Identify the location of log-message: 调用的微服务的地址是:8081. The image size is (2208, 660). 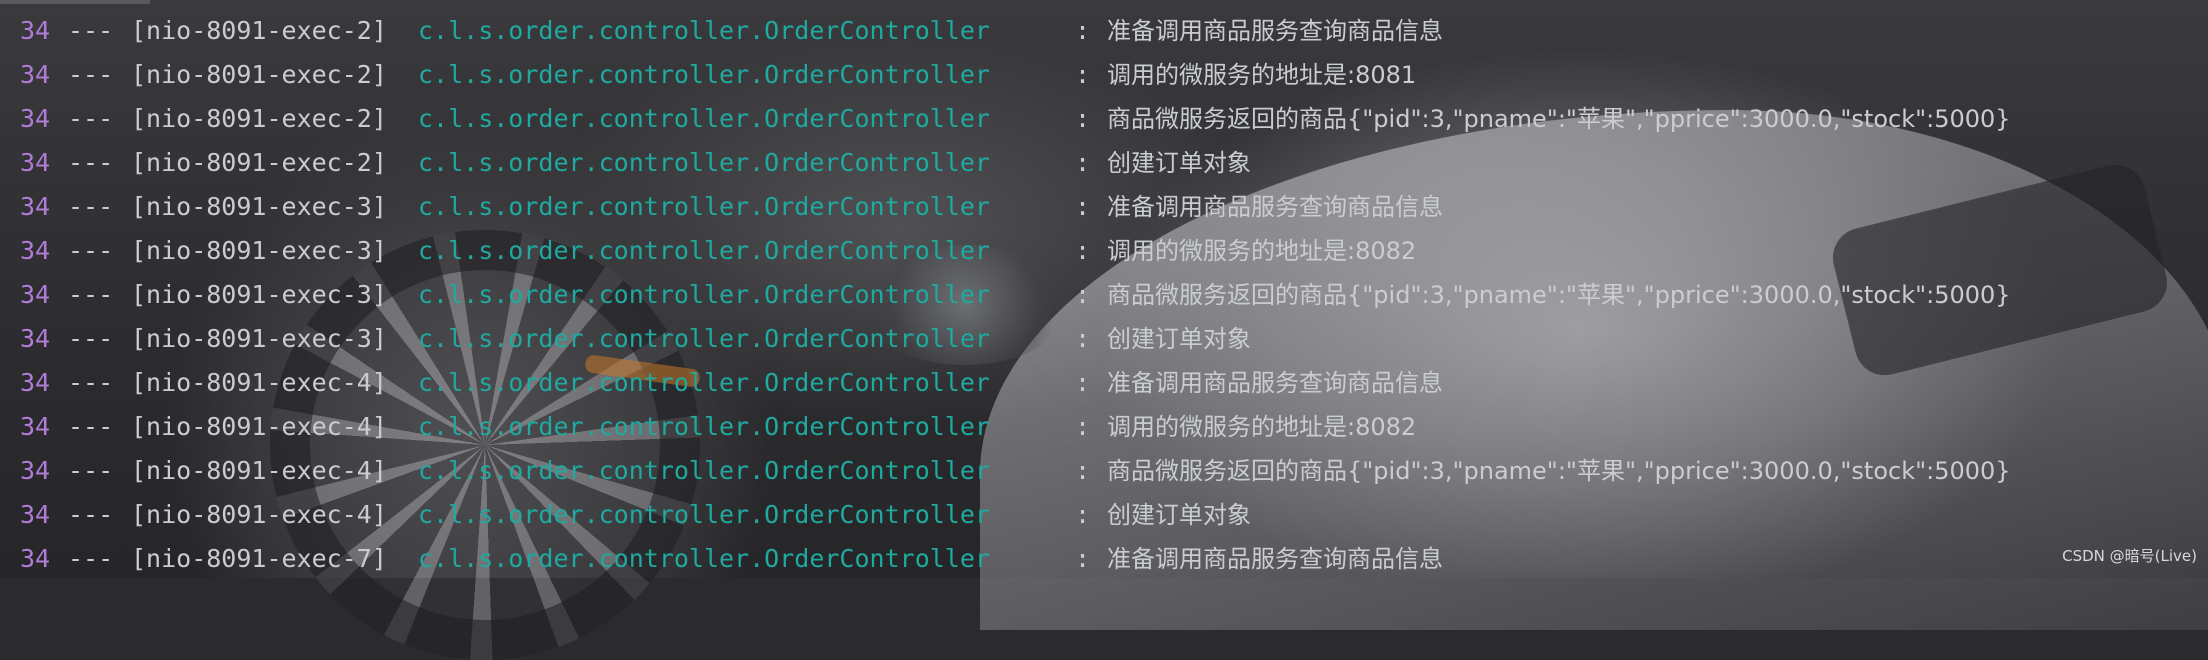
(1262, 75).